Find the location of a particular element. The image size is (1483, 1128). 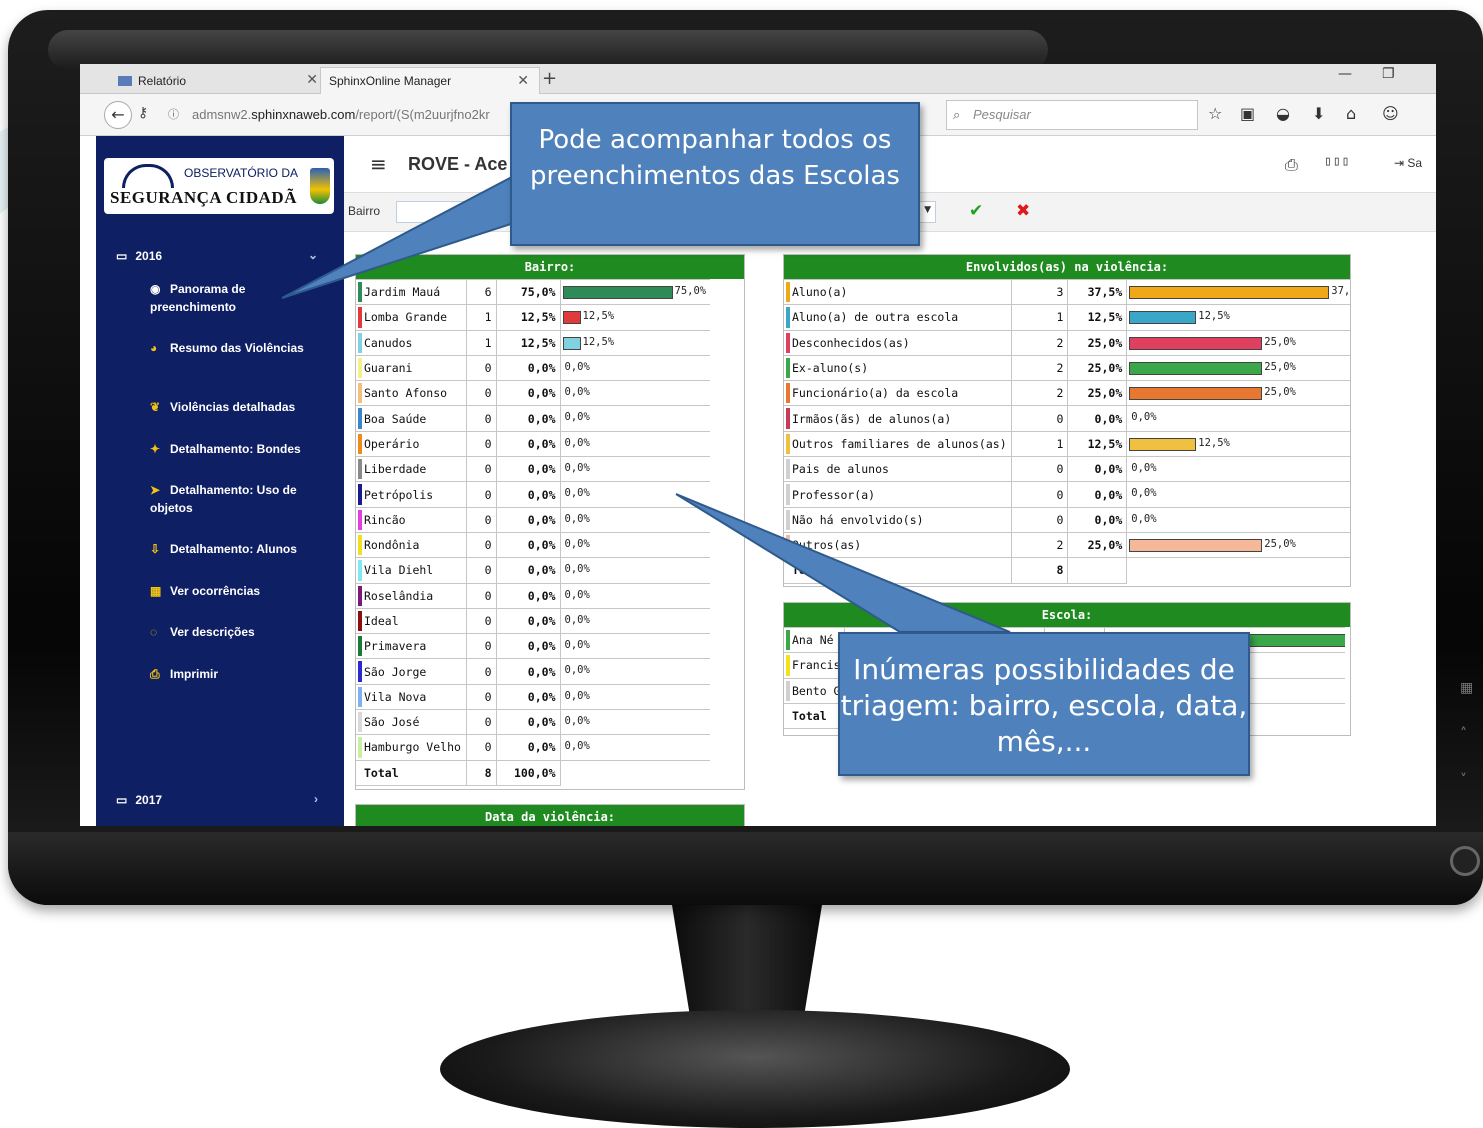

table-row: Hamburgo Velho 0 0,0% 0,0% is located at coordinates (533, 747).